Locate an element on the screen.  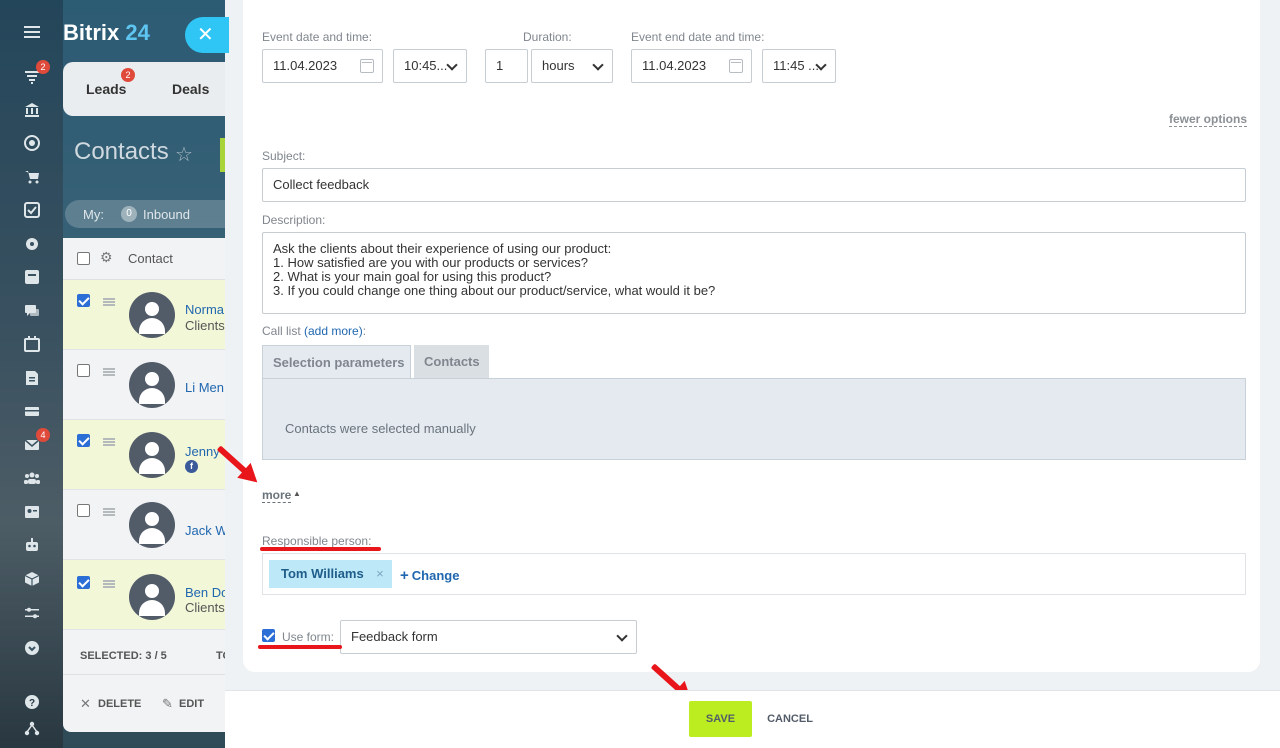
call-list-panel: Contacts were selected manually is located at coordinates (754, 419).